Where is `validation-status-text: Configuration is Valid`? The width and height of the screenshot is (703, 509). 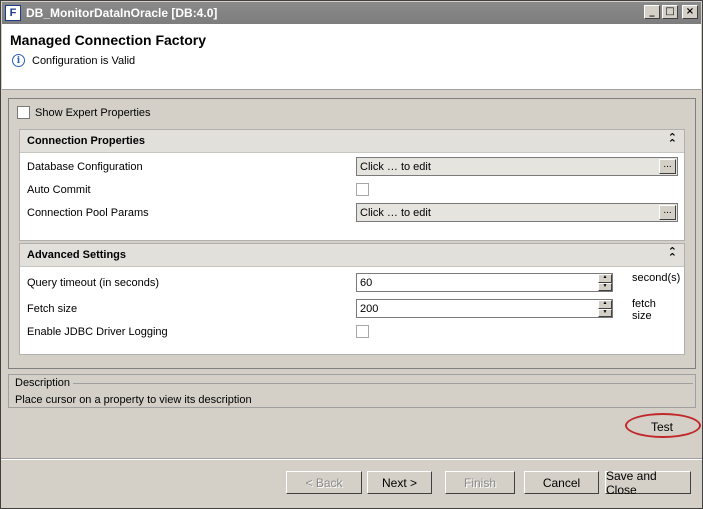
validation-status-text: Configuration is Valid is located at coordinates (84, 60).